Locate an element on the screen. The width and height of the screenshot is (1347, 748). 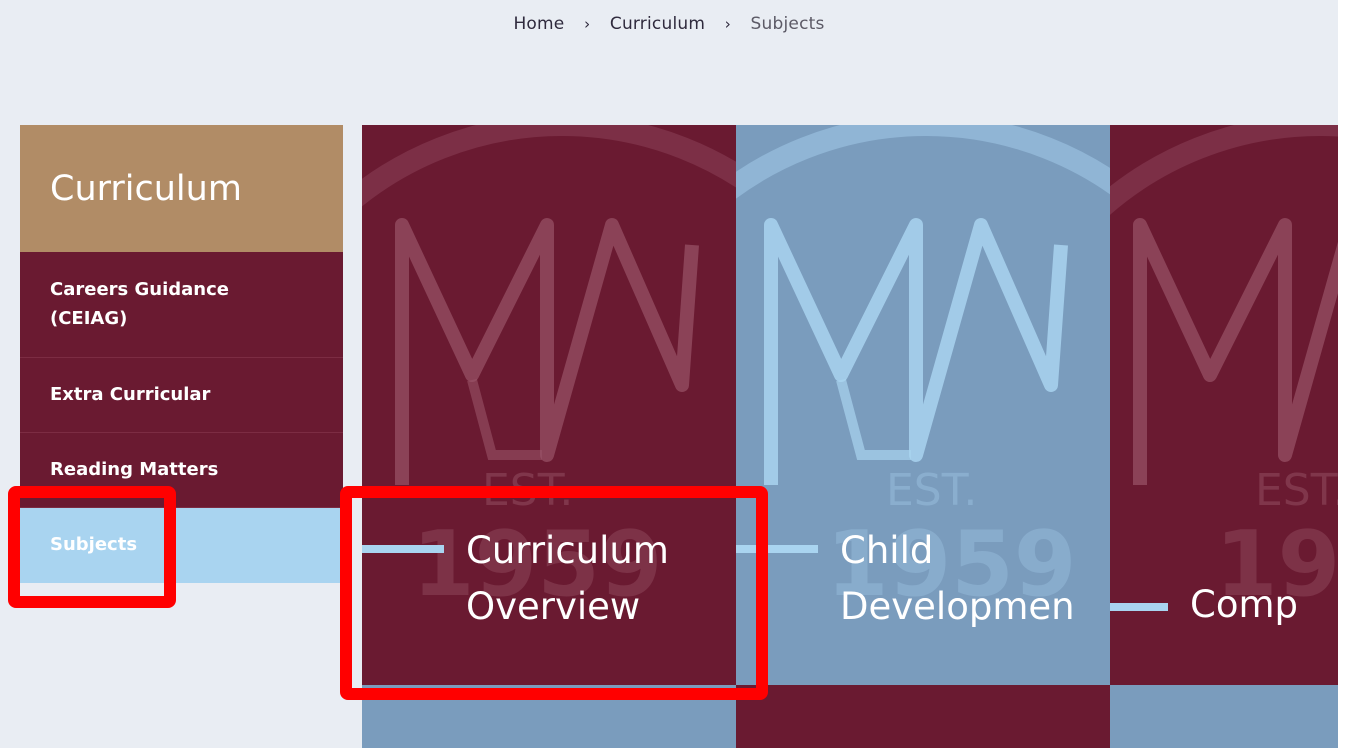
tile-title: Comp is located at coordinates (1244, 604).